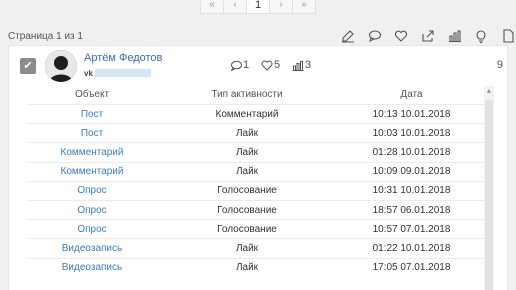 The image size is (516, 290). I want to click on likes-count-value: 5, so click(277, 65).